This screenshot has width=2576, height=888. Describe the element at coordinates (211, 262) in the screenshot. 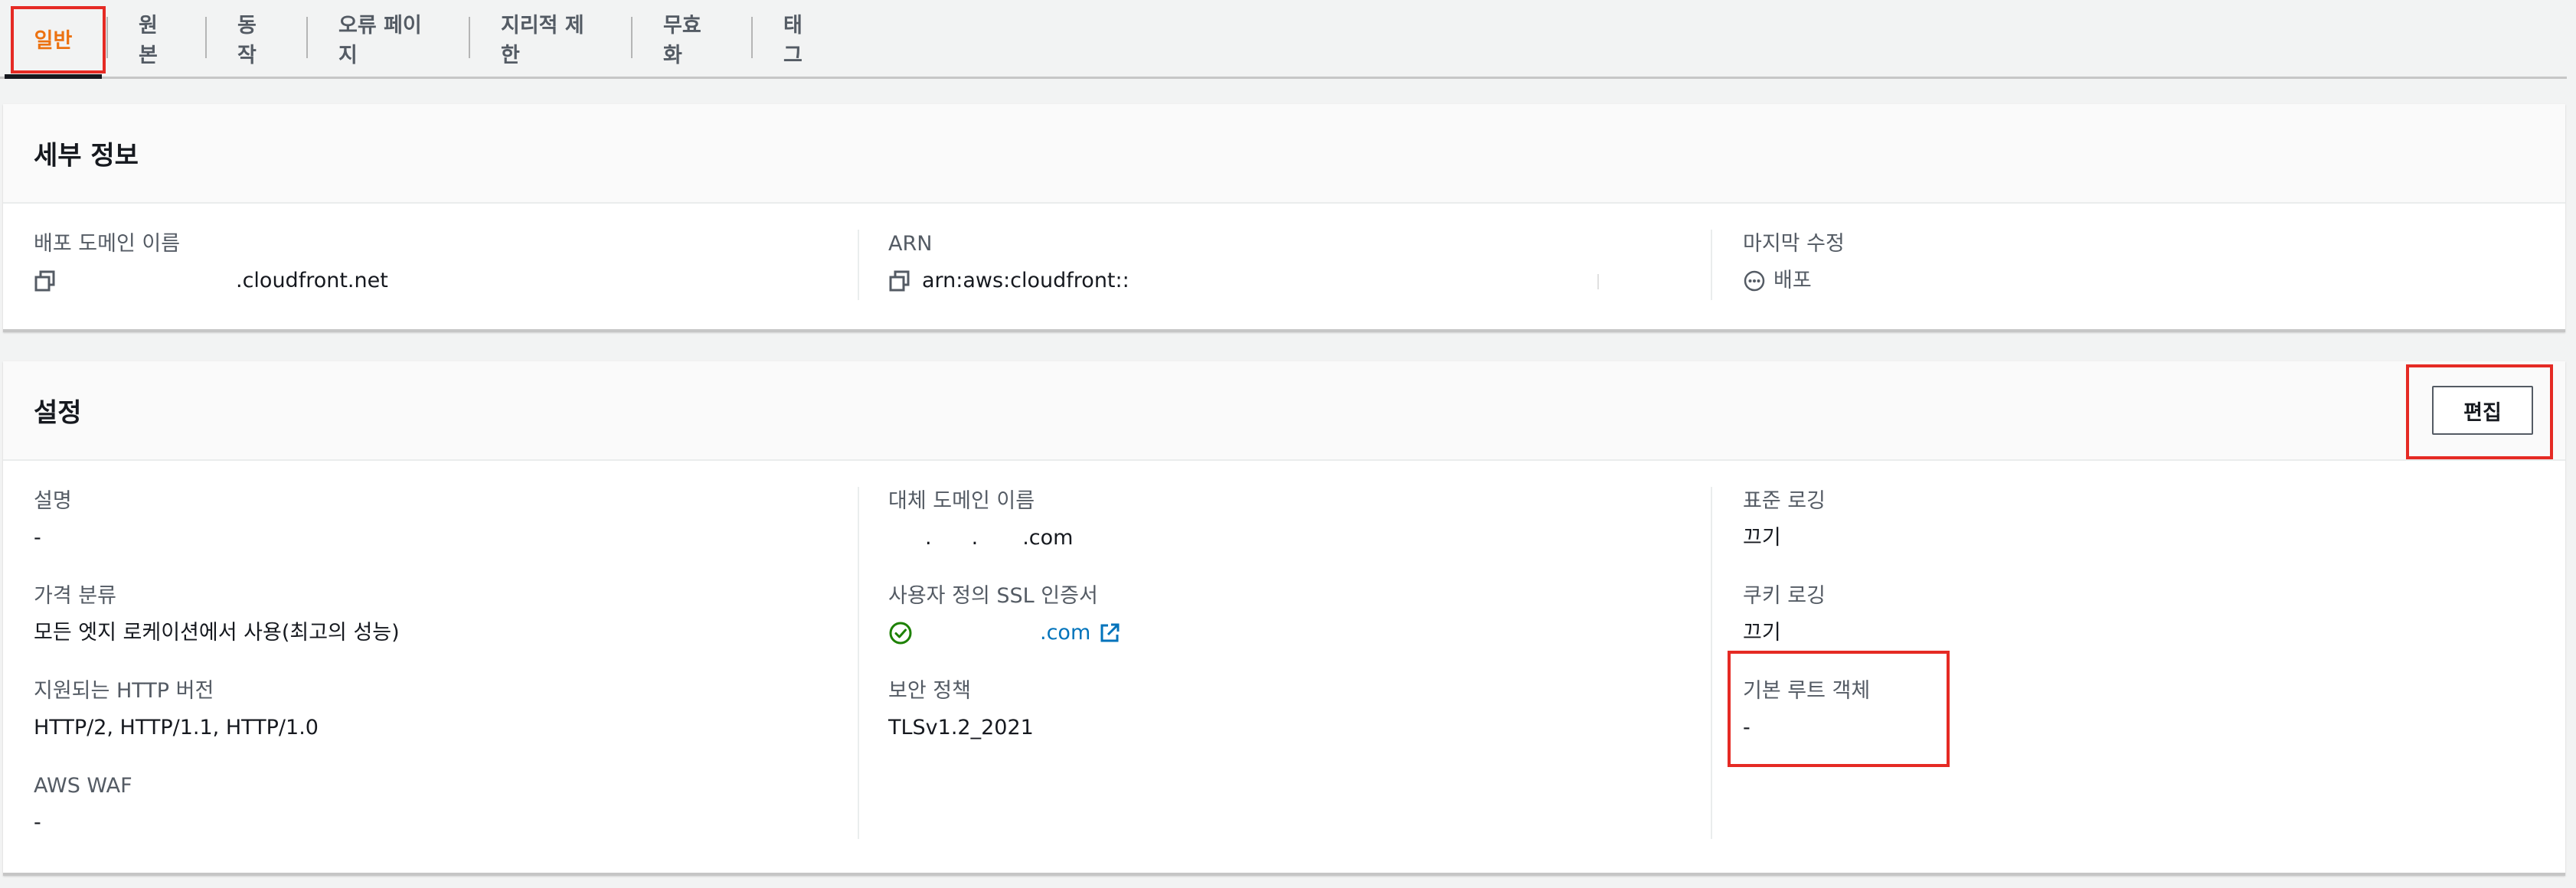

I see `domain-field: 배포 도메인 이름 .cloudfront.net` at that location.